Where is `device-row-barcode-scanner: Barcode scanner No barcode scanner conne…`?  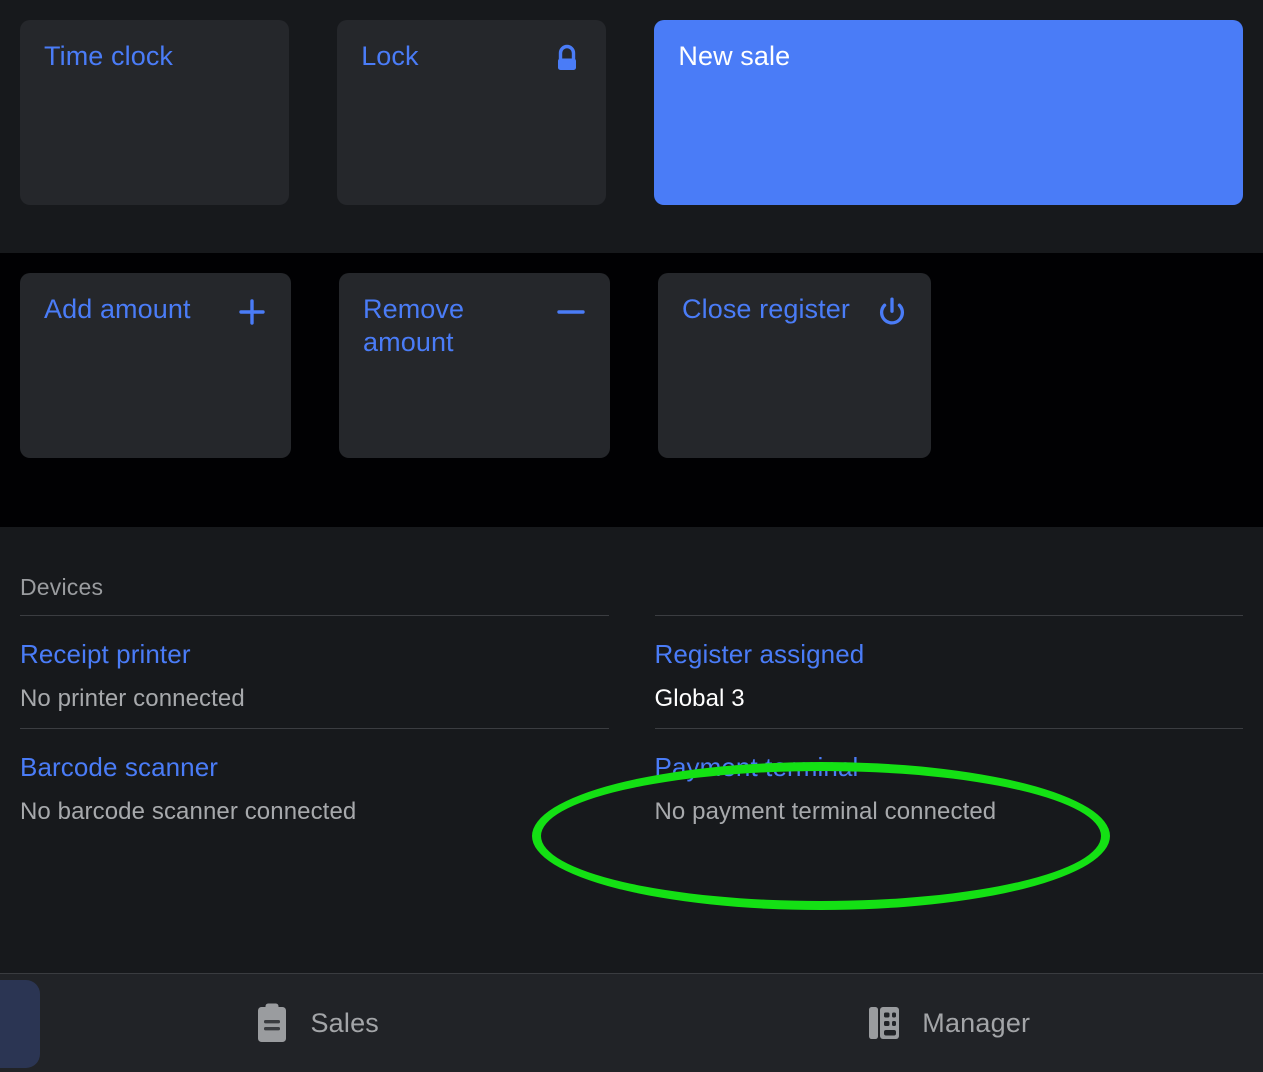 device-row-barcode-scanner: Barcode scanner No barcode scanner conne… is located at coordinates (314, 784).